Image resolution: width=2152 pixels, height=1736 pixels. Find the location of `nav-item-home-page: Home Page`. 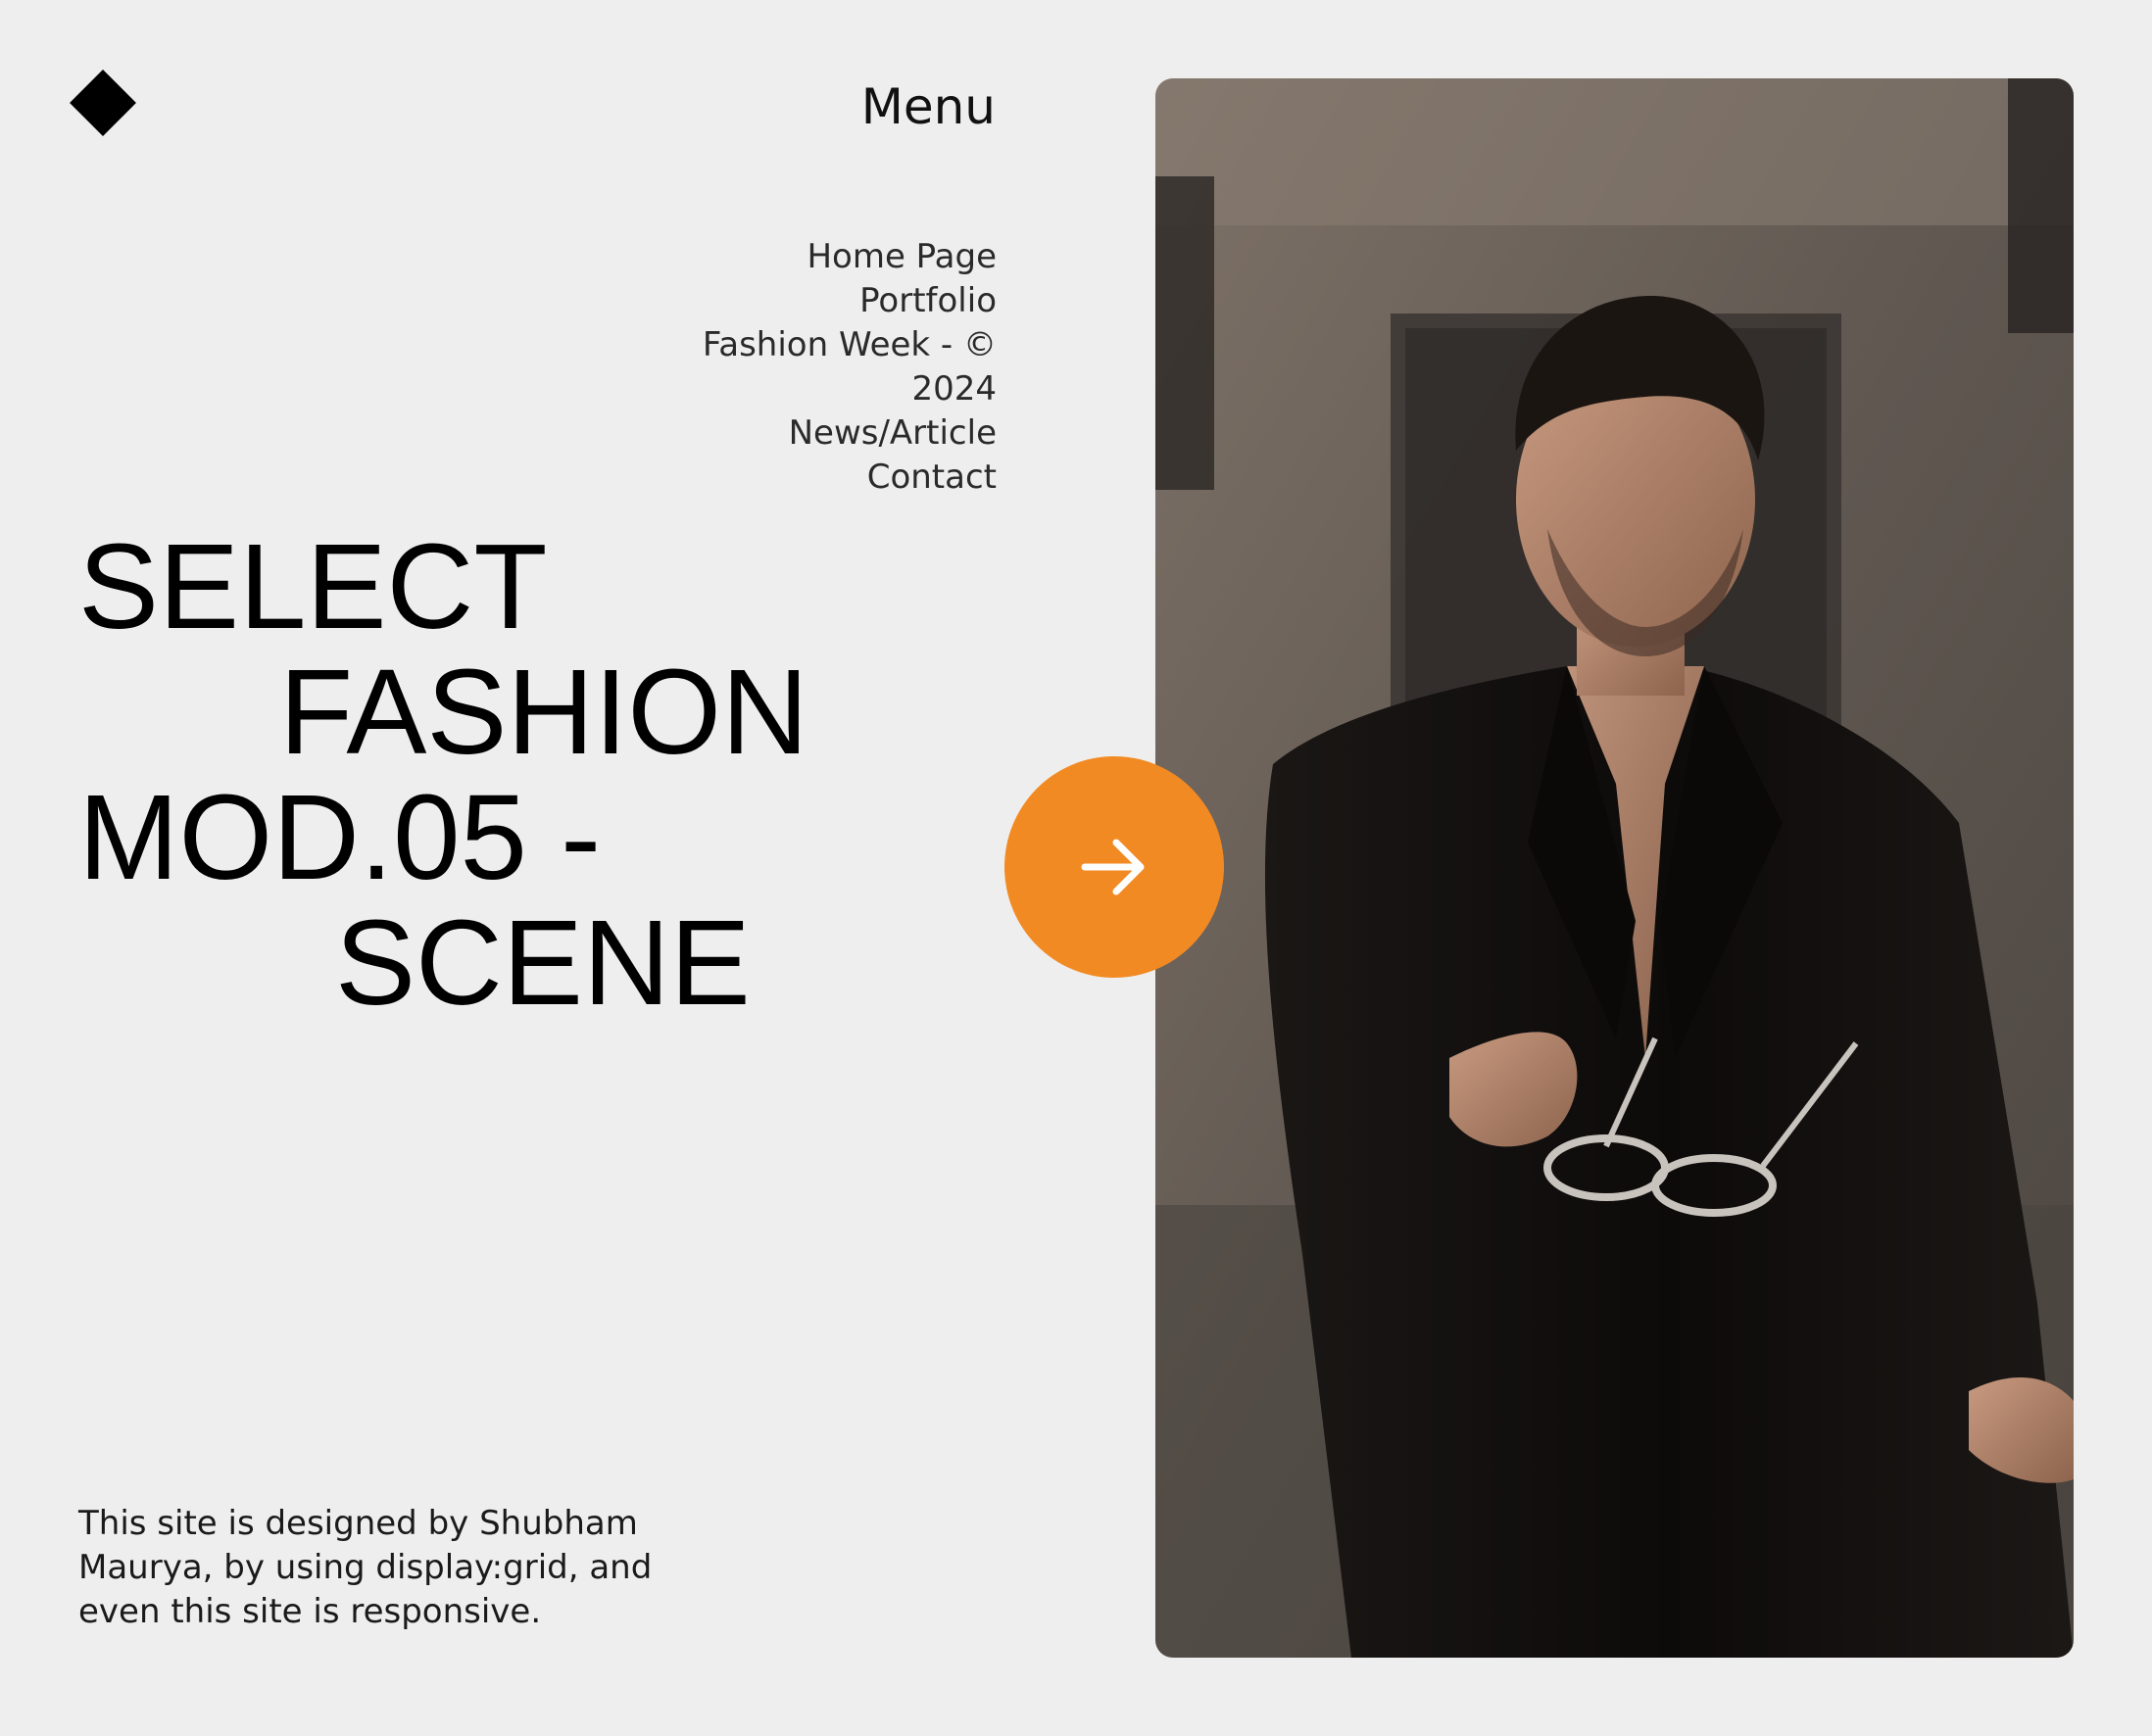

nav-item-home-page: Home Page is located at coordinates (820, 257).